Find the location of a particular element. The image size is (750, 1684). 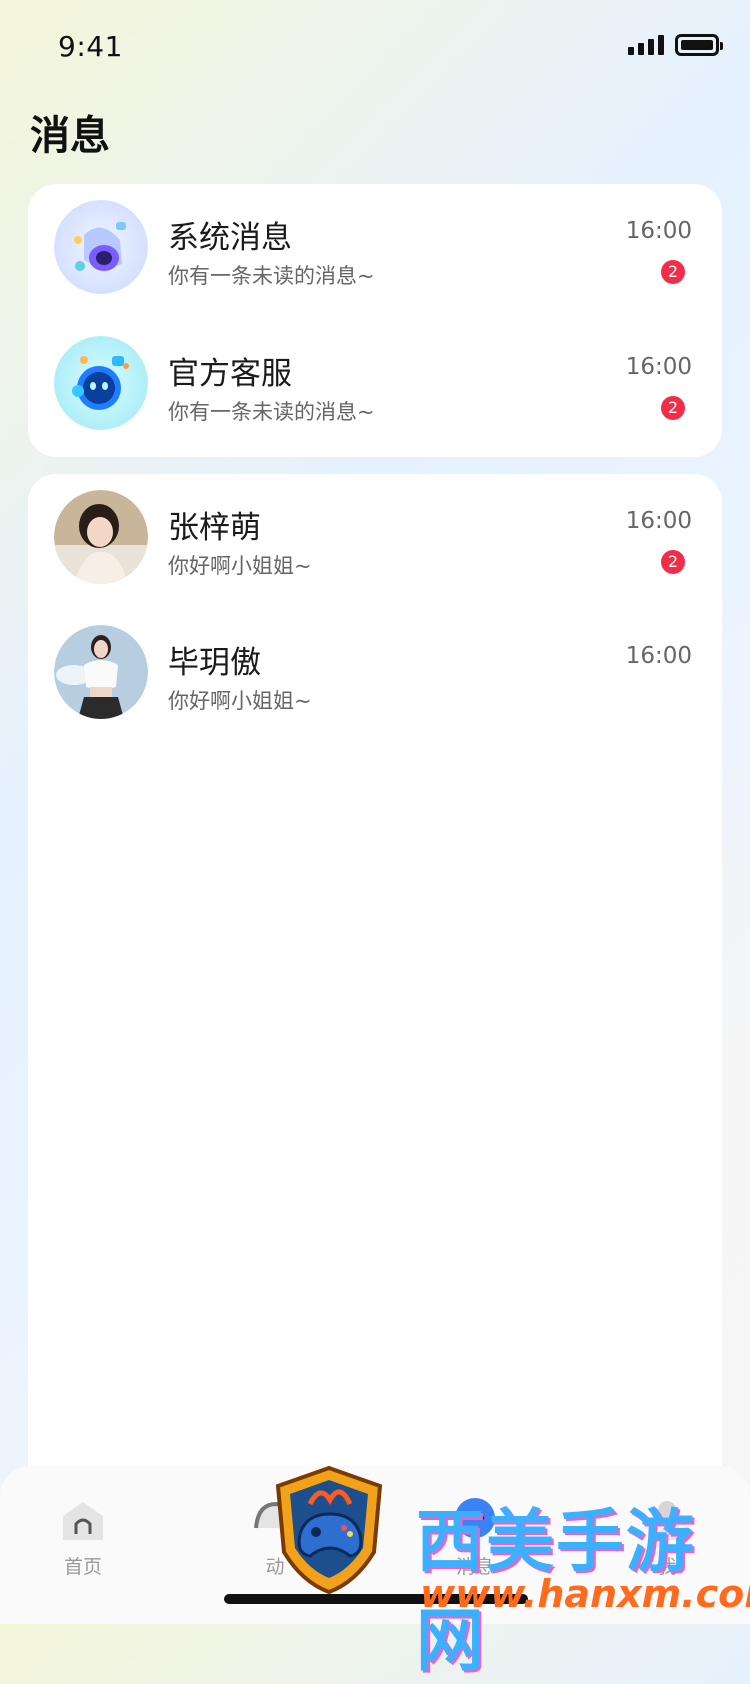

watermark-url: www.hanxm.com is located at coordinates (585, 1594).